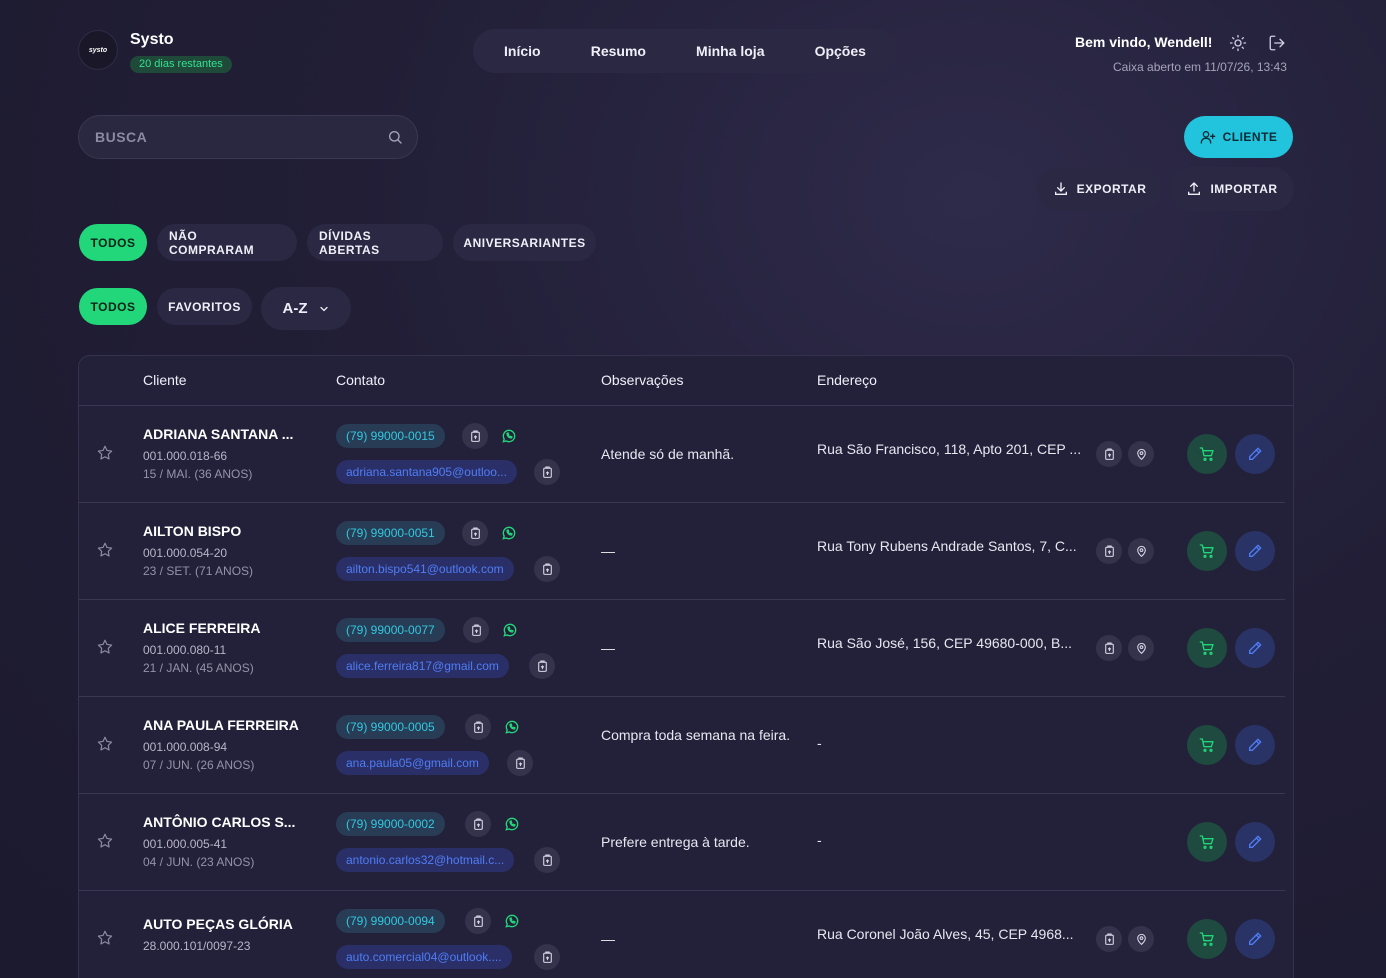 Image resolution: width=1386 pixels, height=978 pixels. Describe the element at coordinates (199, 765) in the screenshot. I see `client-birthday: 07 / JUN. (26 ANOS)` at that location.